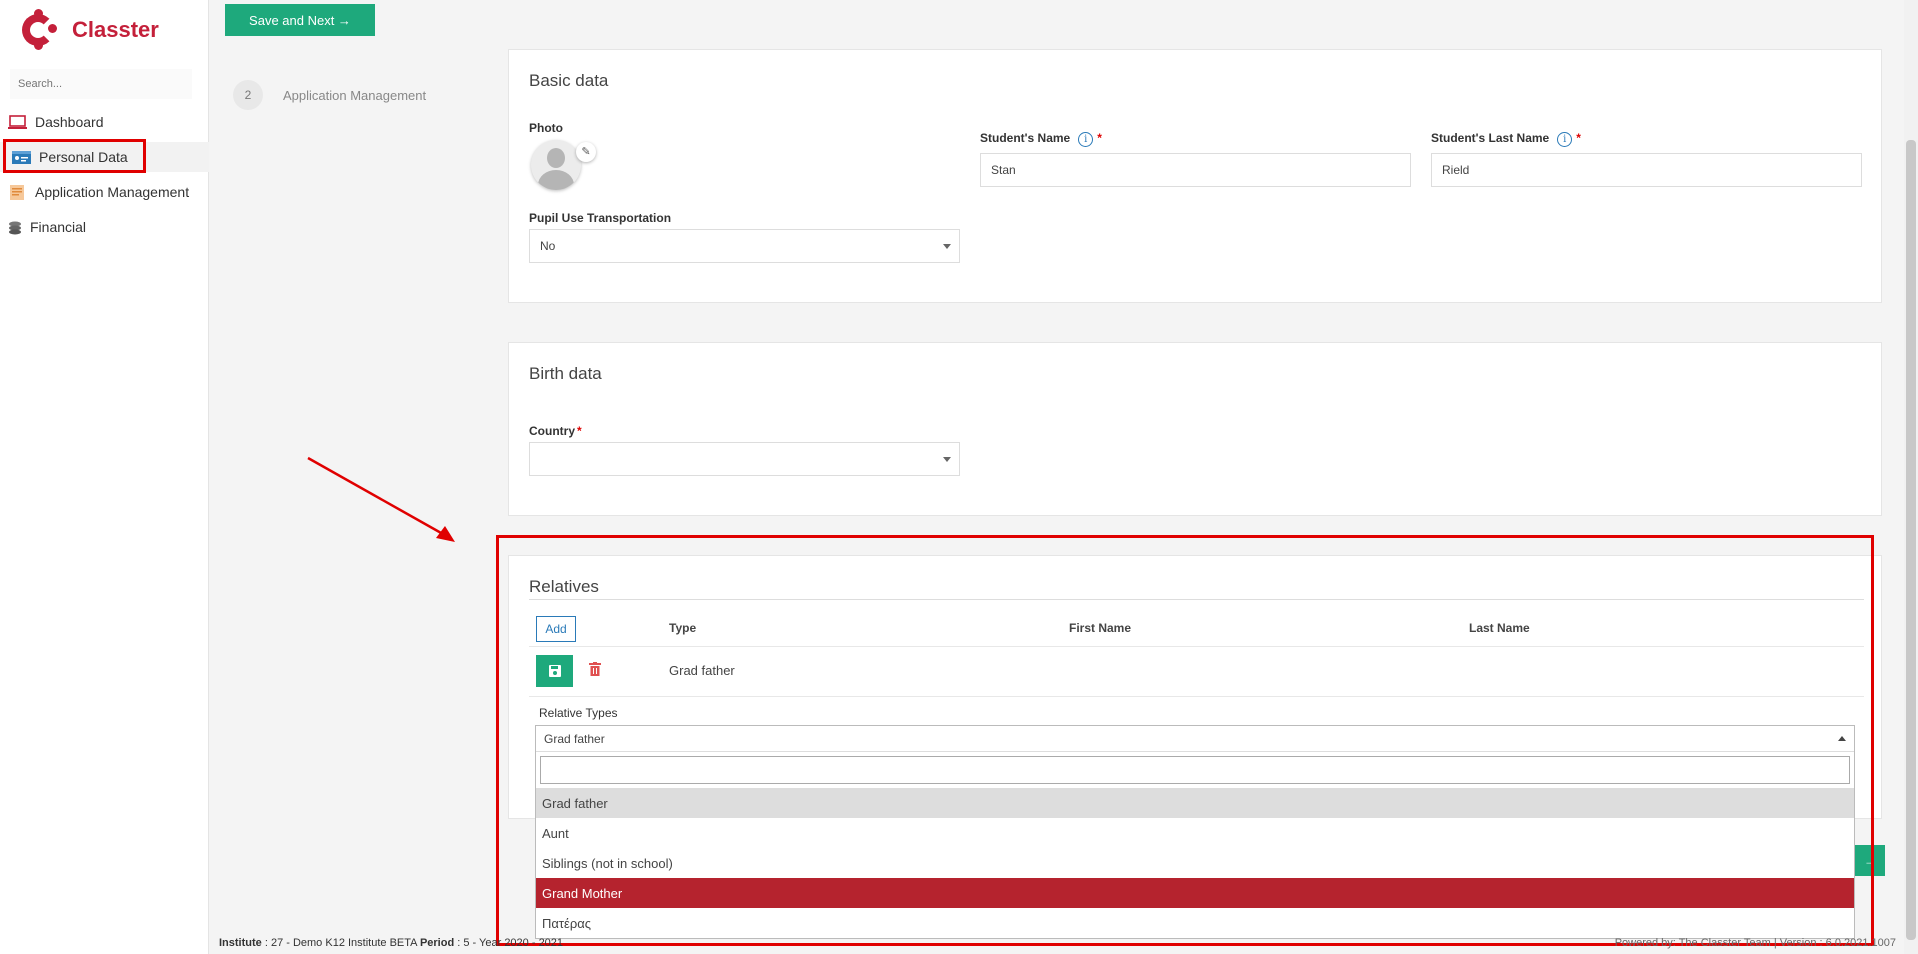  I want to click on institute-value: : 27 - Demo K12 Institute BETA, so click(340, 943).